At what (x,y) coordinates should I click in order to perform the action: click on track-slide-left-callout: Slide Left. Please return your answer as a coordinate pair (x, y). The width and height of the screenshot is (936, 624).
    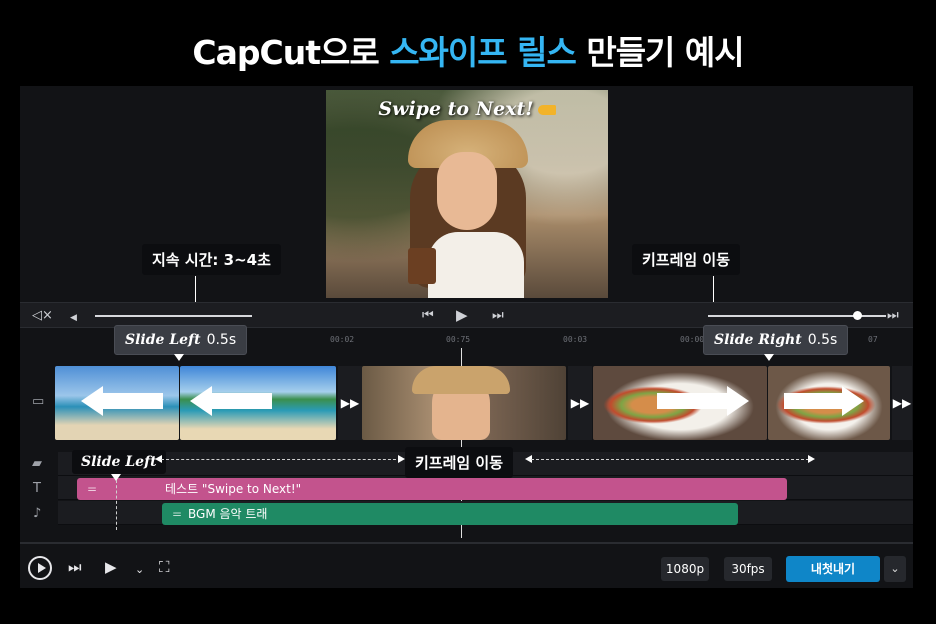
    Looking at the image, I should click on (119, 462).